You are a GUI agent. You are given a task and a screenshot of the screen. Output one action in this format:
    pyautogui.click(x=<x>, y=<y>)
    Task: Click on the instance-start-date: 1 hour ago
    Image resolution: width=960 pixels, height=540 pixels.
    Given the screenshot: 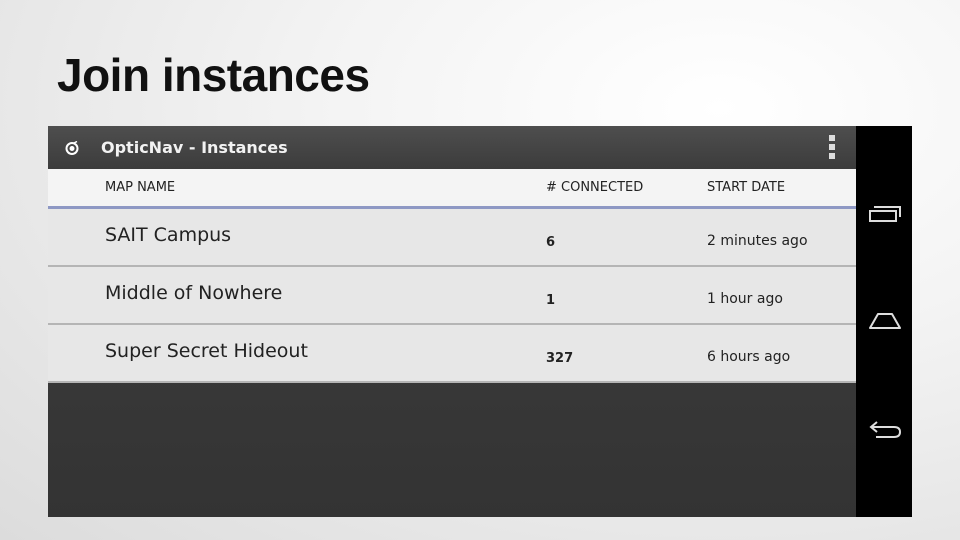 What is the action you would take?
    pyautogui.click(x=745, y=299)
    